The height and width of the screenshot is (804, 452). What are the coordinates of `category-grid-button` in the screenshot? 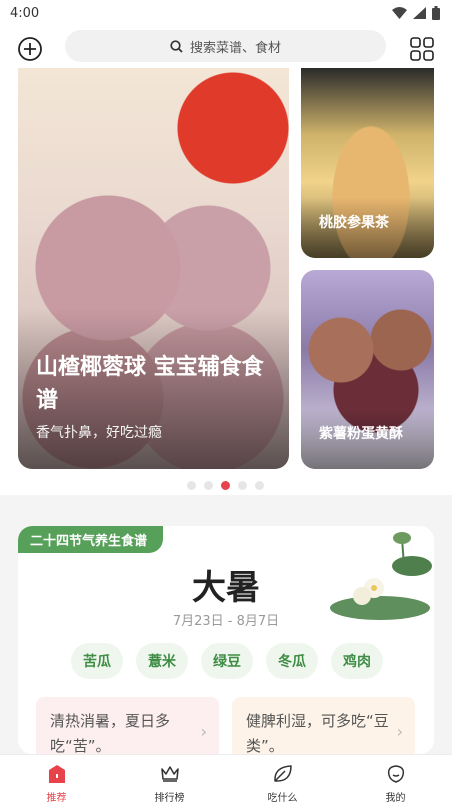 It's located at (422, 49).